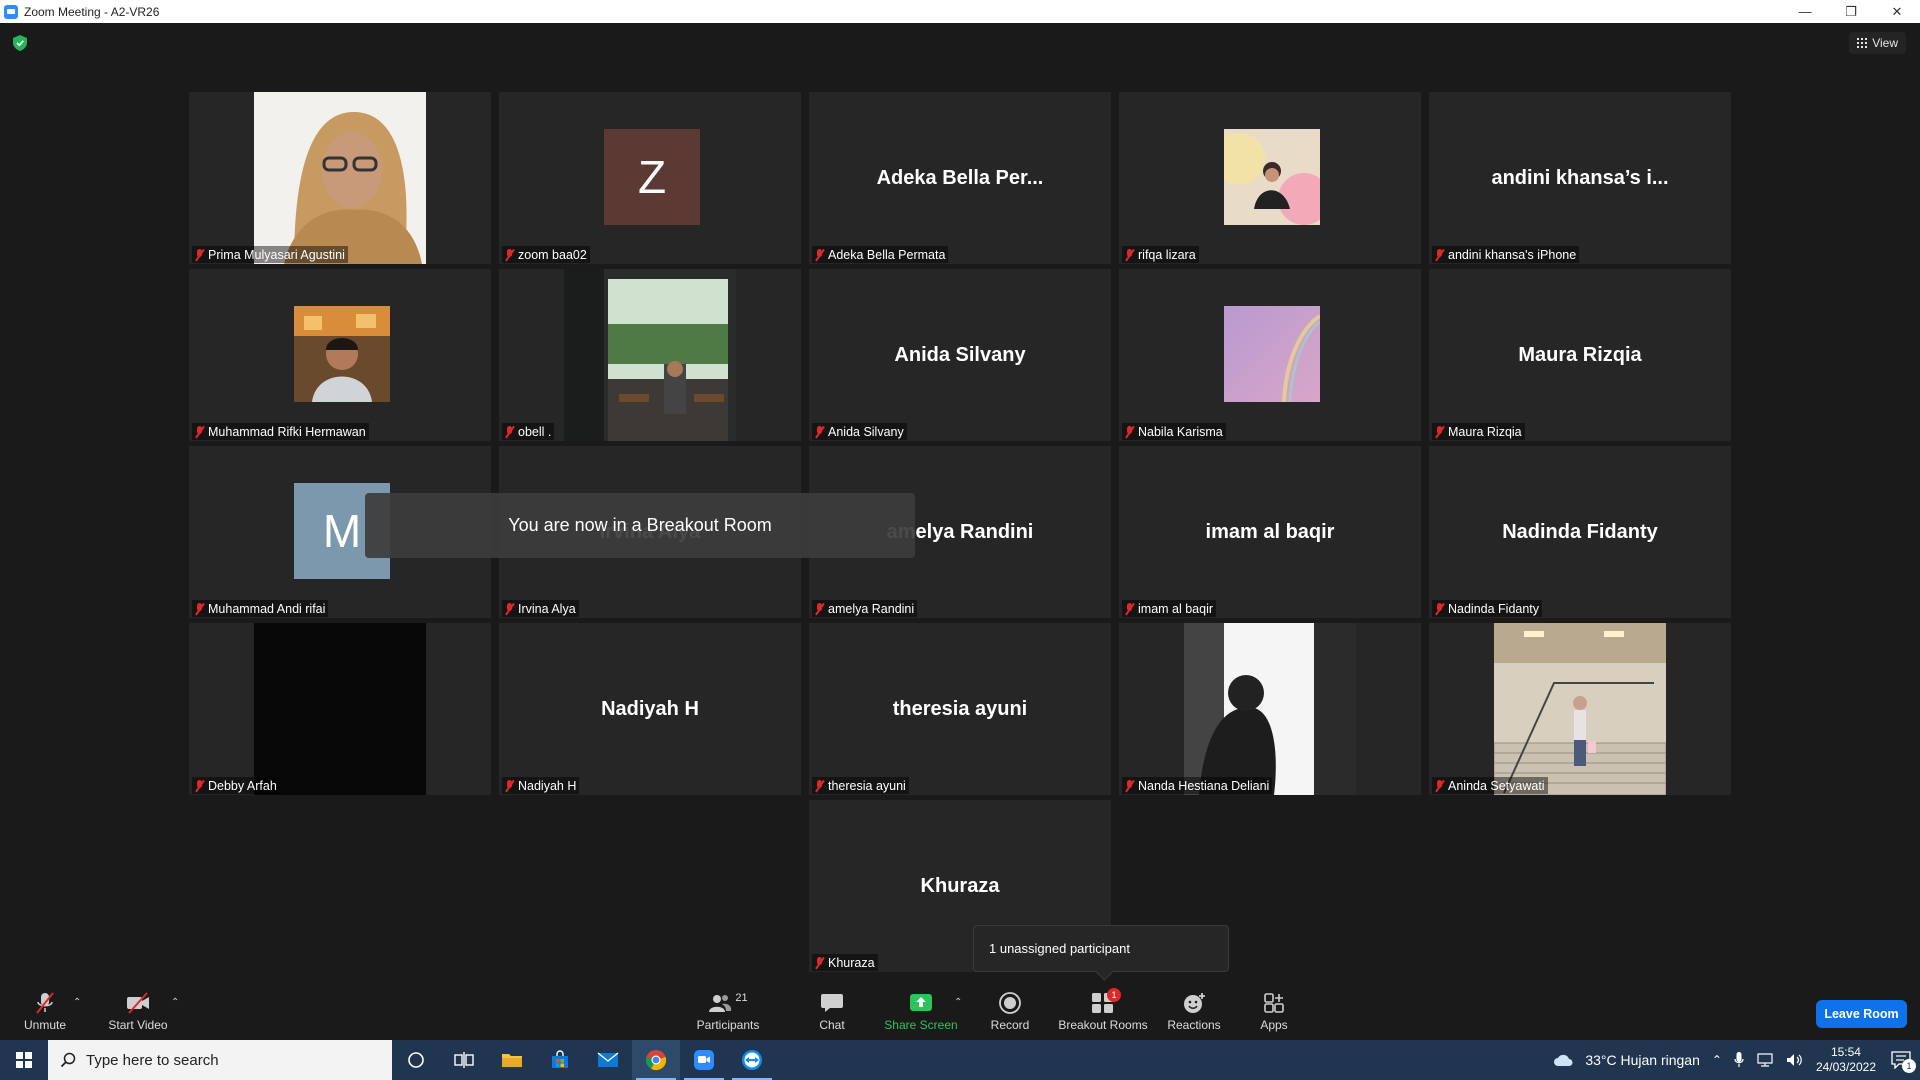 The image size is (1920, 1080). What do you see at coordinates (1717, 1060) in the screenshot?
I see `chevron-up-icon: ⌃` at bounding box center [1717, 1060].